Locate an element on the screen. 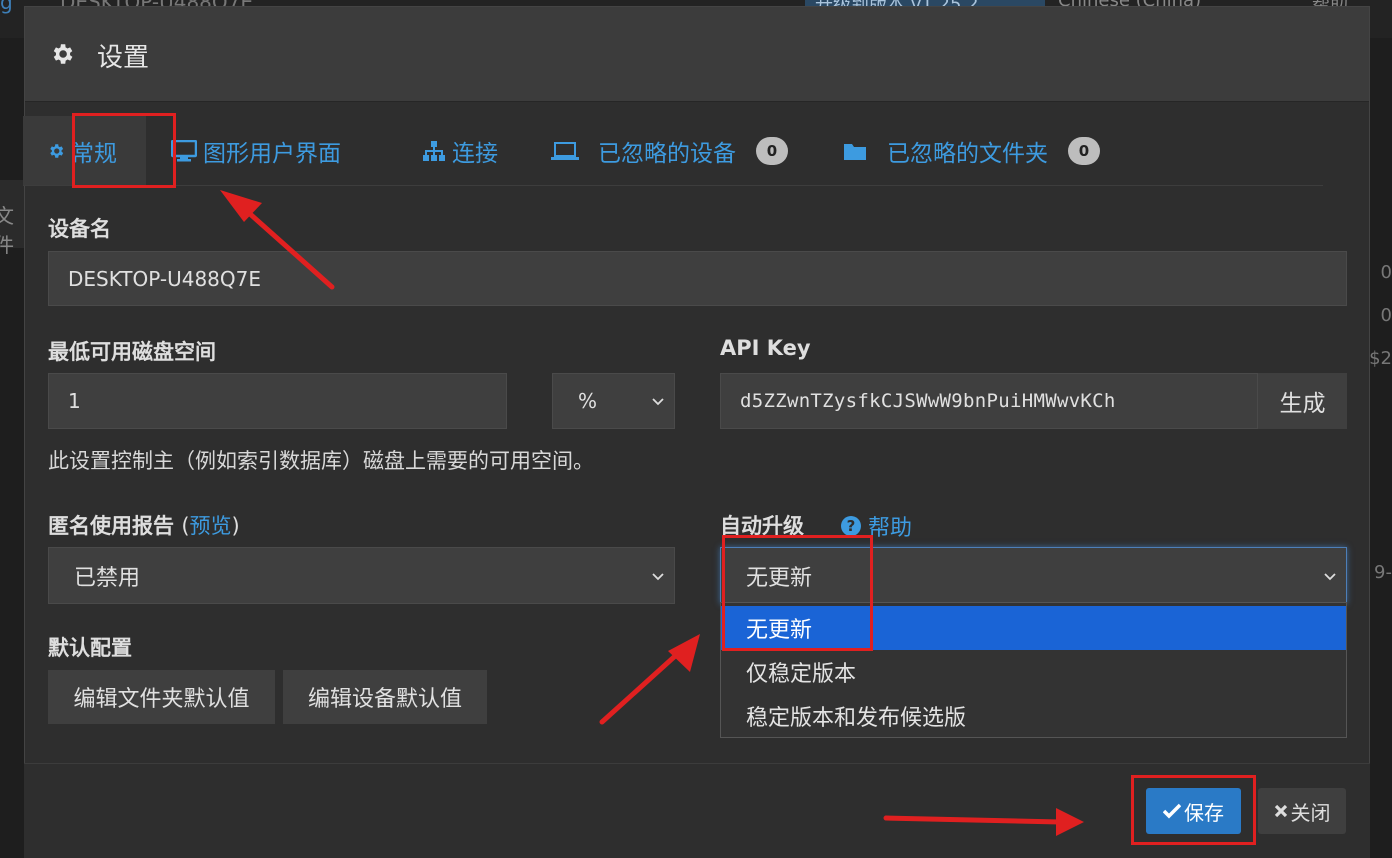  min-disk-space-input: 1 is located at coordinates (277, 401).